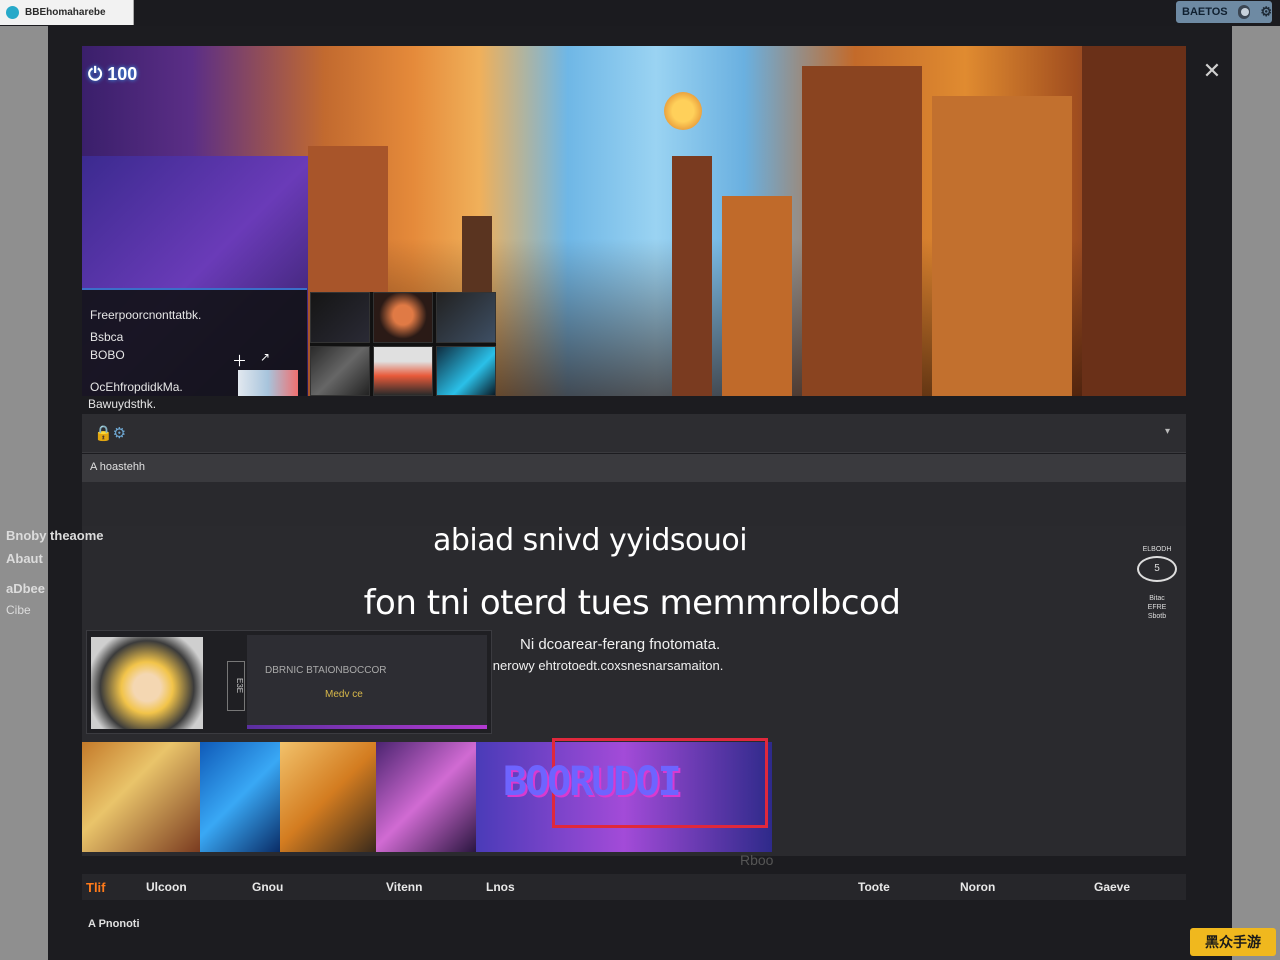  Describe the element at coordinates (1157, 616) in the screenshot. I see `widget-list-item: Sbotb` at that location.